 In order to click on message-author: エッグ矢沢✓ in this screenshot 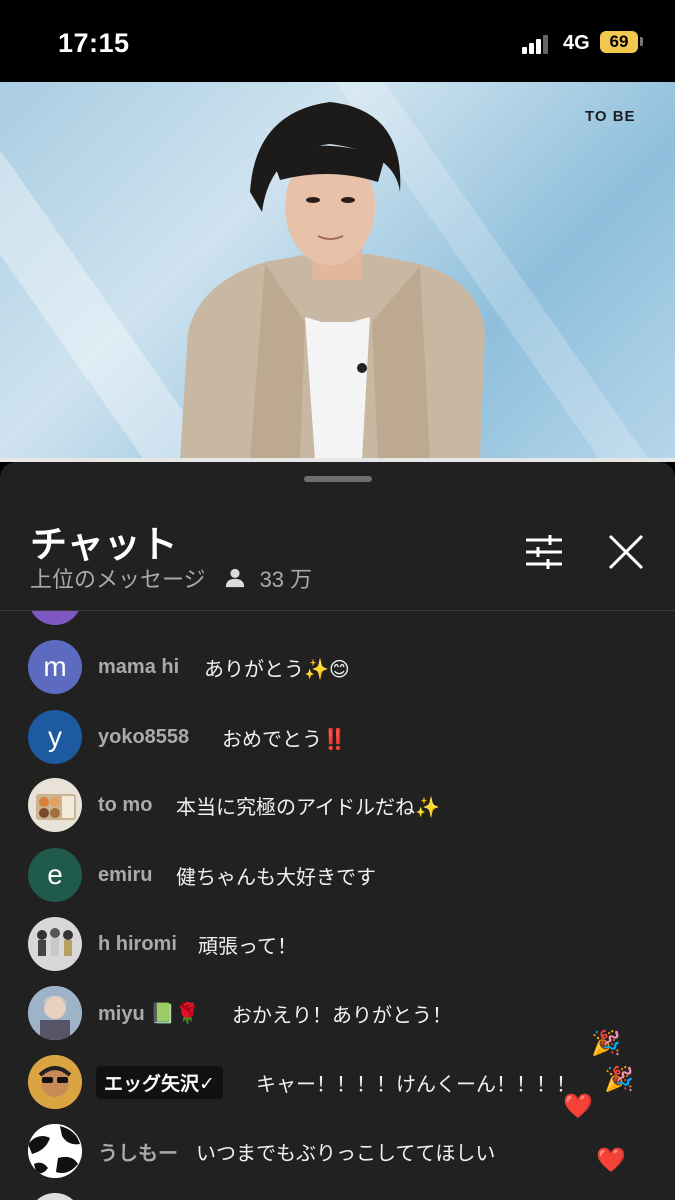, I will do `click(159, 1082)`.